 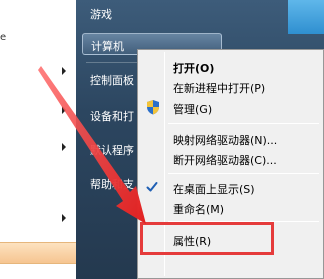 I want to click on start-item-help-support: 帮助和支, so click(x=112, y=184).